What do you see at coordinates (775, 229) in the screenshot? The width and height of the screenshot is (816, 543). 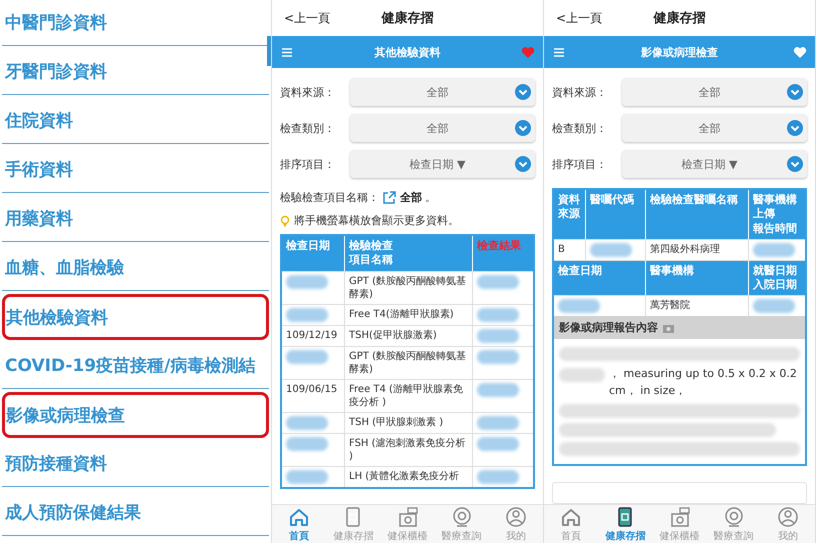 I see `column-header: 報告時間` at bounding box center [775, 229].